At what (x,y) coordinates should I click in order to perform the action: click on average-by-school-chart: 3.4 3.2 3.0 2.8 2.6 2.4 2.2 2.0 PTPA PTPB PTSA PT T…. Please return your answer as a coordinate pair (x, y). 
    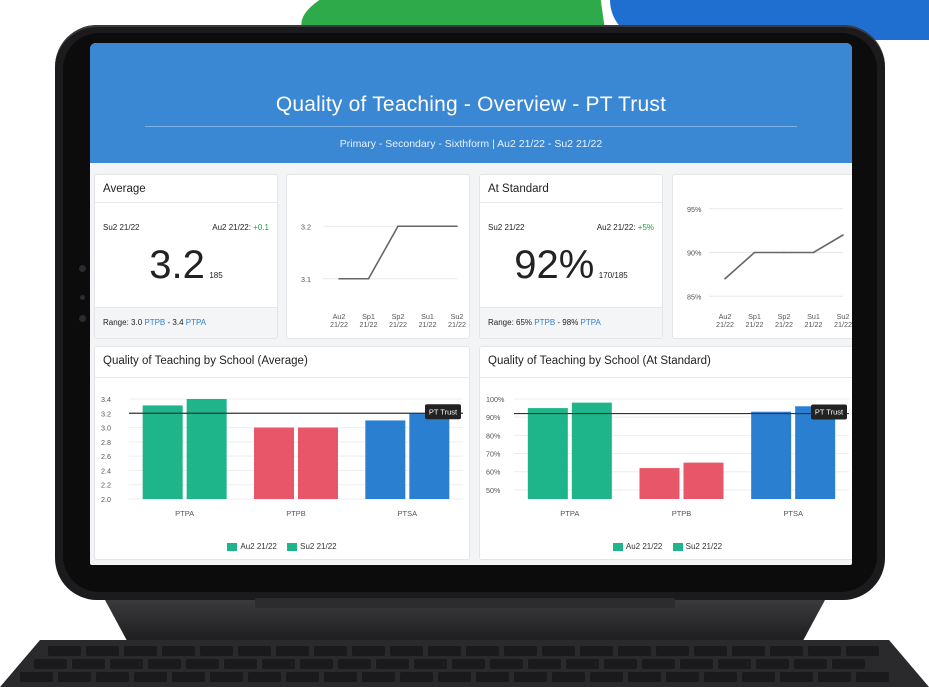
    Looking at the image, I should click on (282, 456).